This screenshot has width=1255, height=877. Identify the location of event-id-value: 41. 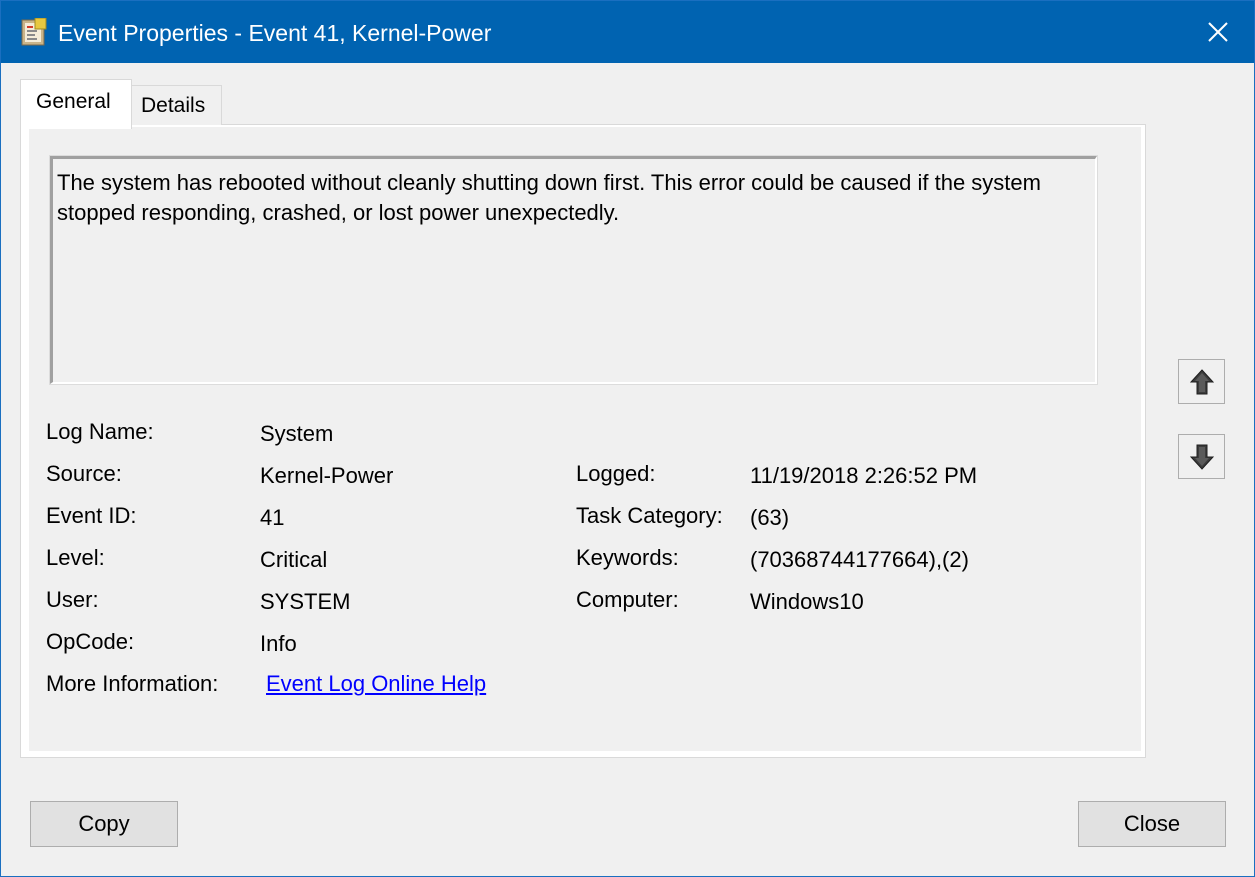
(272, 517).